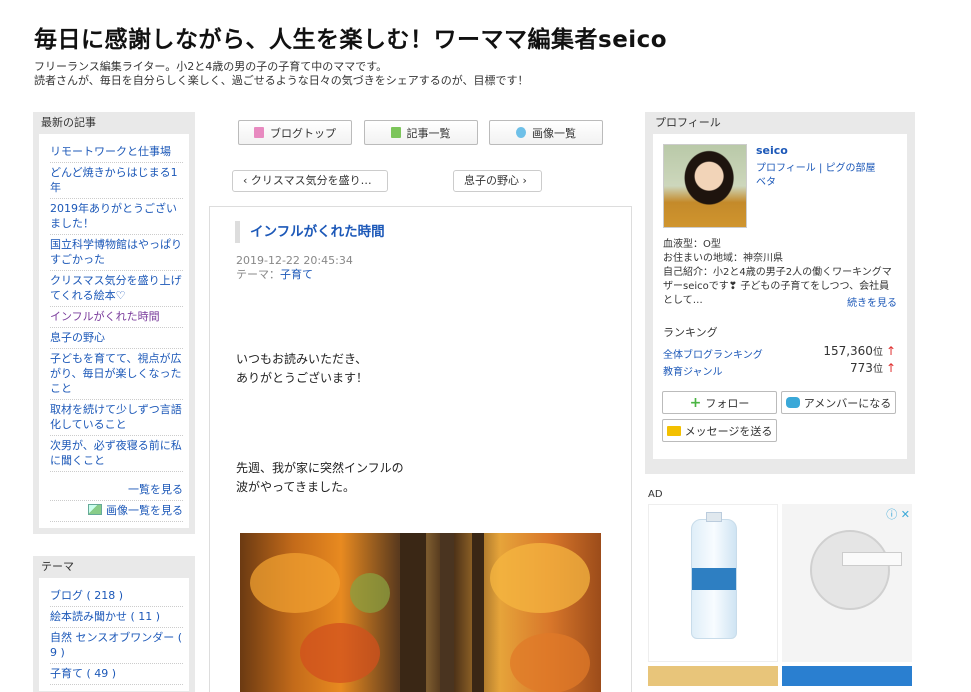 Image resolution: width=971 pixels, height=692 pixels. Describe the element at coordinates (786, 168) in the screenshot. I see `profile-link: プロフィール` at that location.